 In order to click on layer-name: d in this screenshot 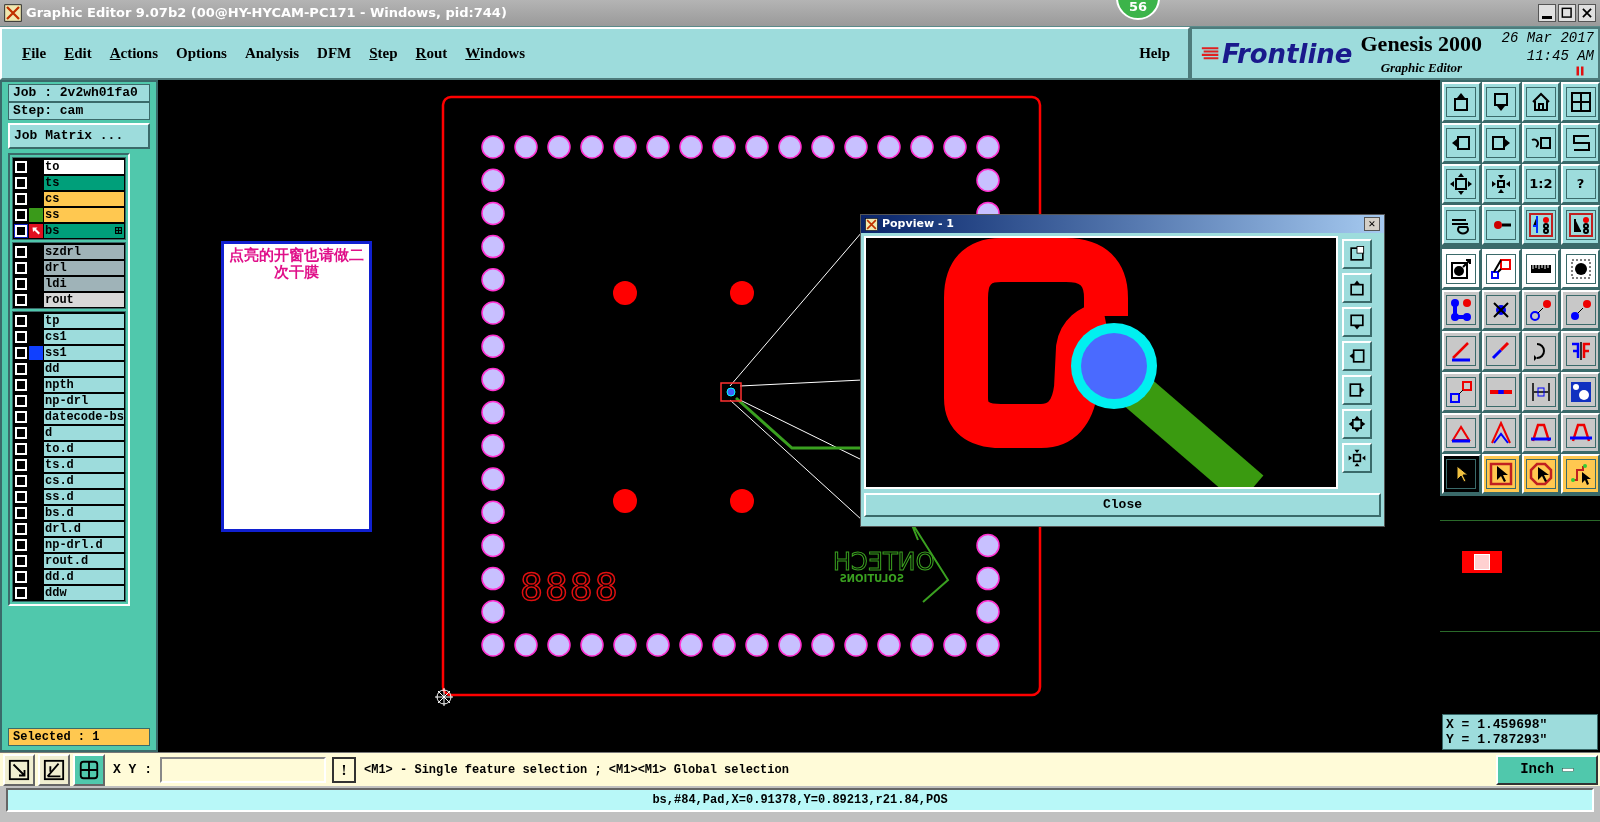, I will do `click(84, 432)`.